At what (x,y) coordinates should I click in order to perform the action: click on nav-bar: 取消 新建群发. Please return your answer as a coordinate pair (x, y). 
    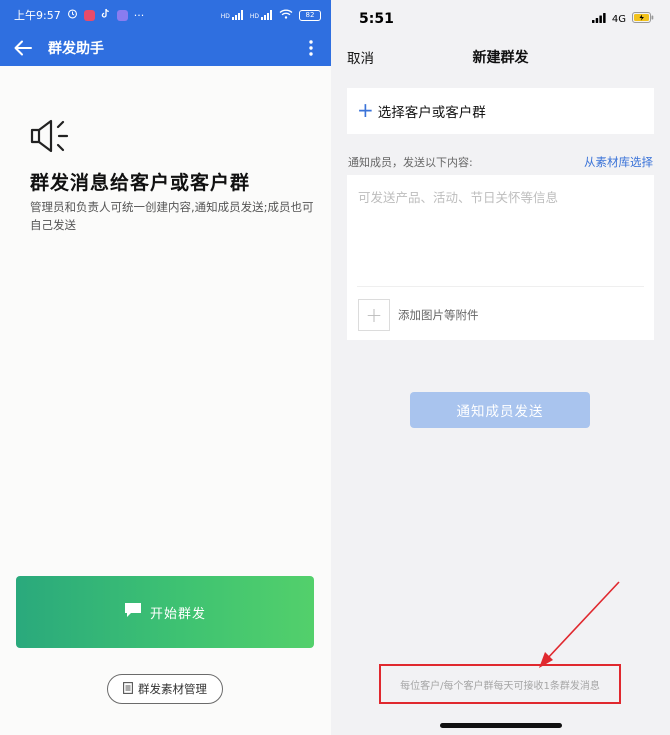
    Looking at the image, I should click on (500, 57).